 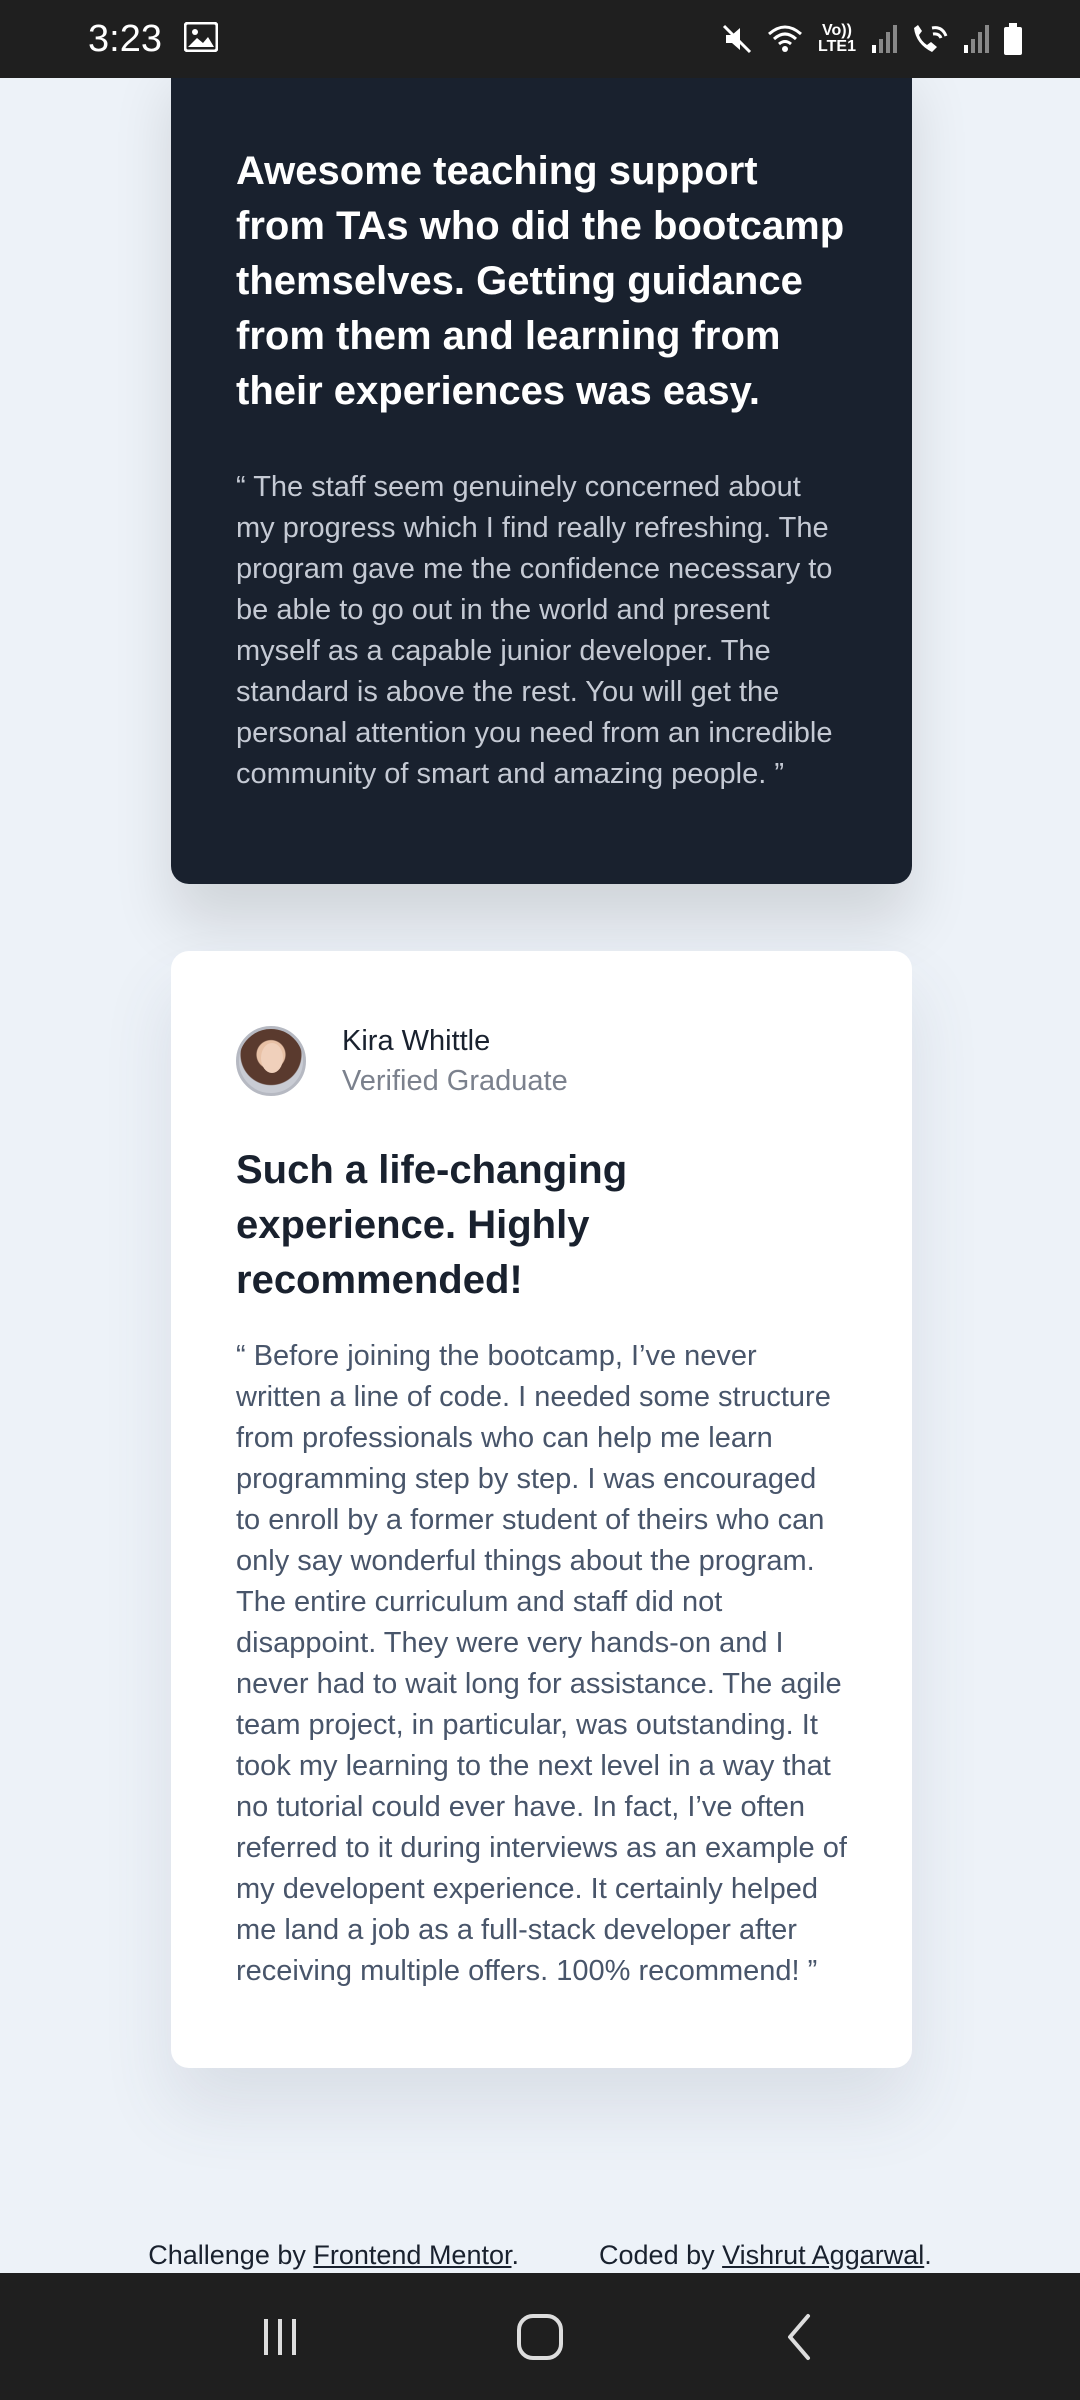 What do you see at coordinates (661, 2255) in the screenshot?
I see `coded-prefix: Coded by` at bounding box center [661, 2255].